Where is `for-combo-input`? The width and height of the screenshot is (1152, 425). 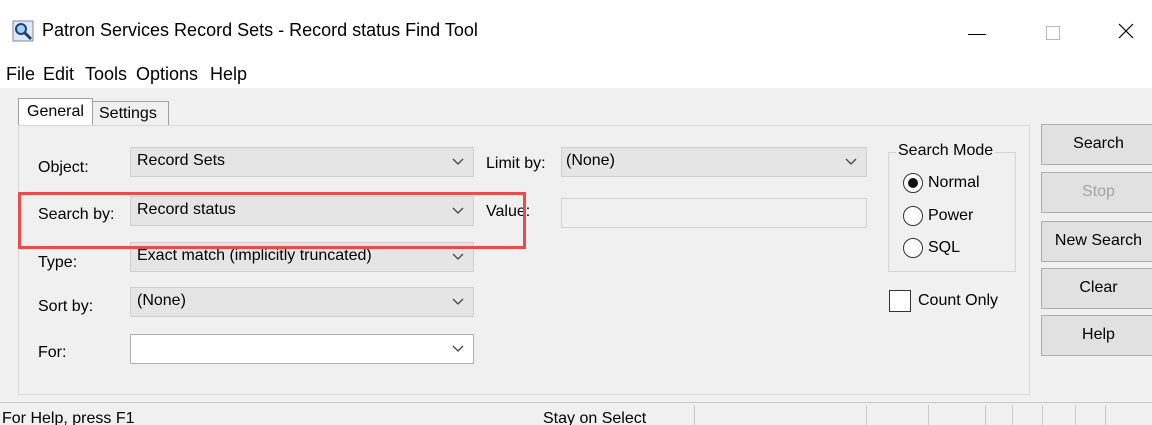
for-combo-input is located at coordinates (302, 349).